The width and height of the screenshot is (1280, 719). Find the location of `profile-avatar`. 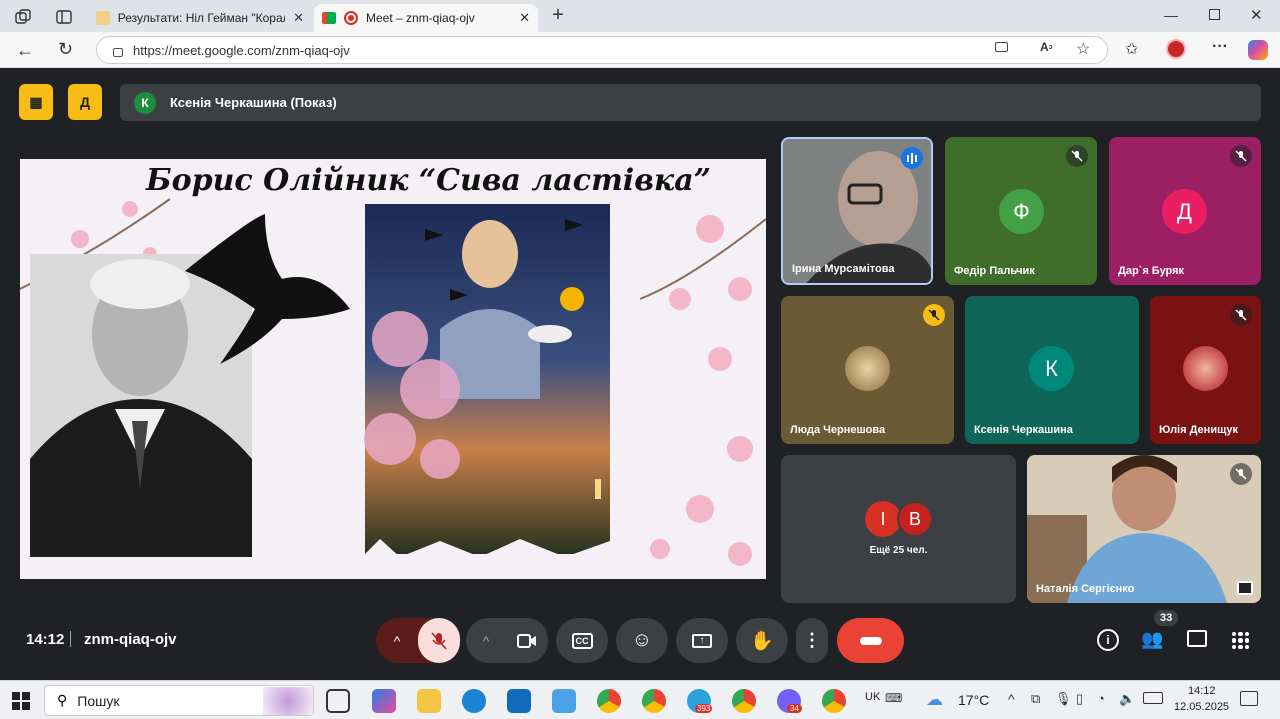

profile-avatar is located at coordinates (1176, 49).